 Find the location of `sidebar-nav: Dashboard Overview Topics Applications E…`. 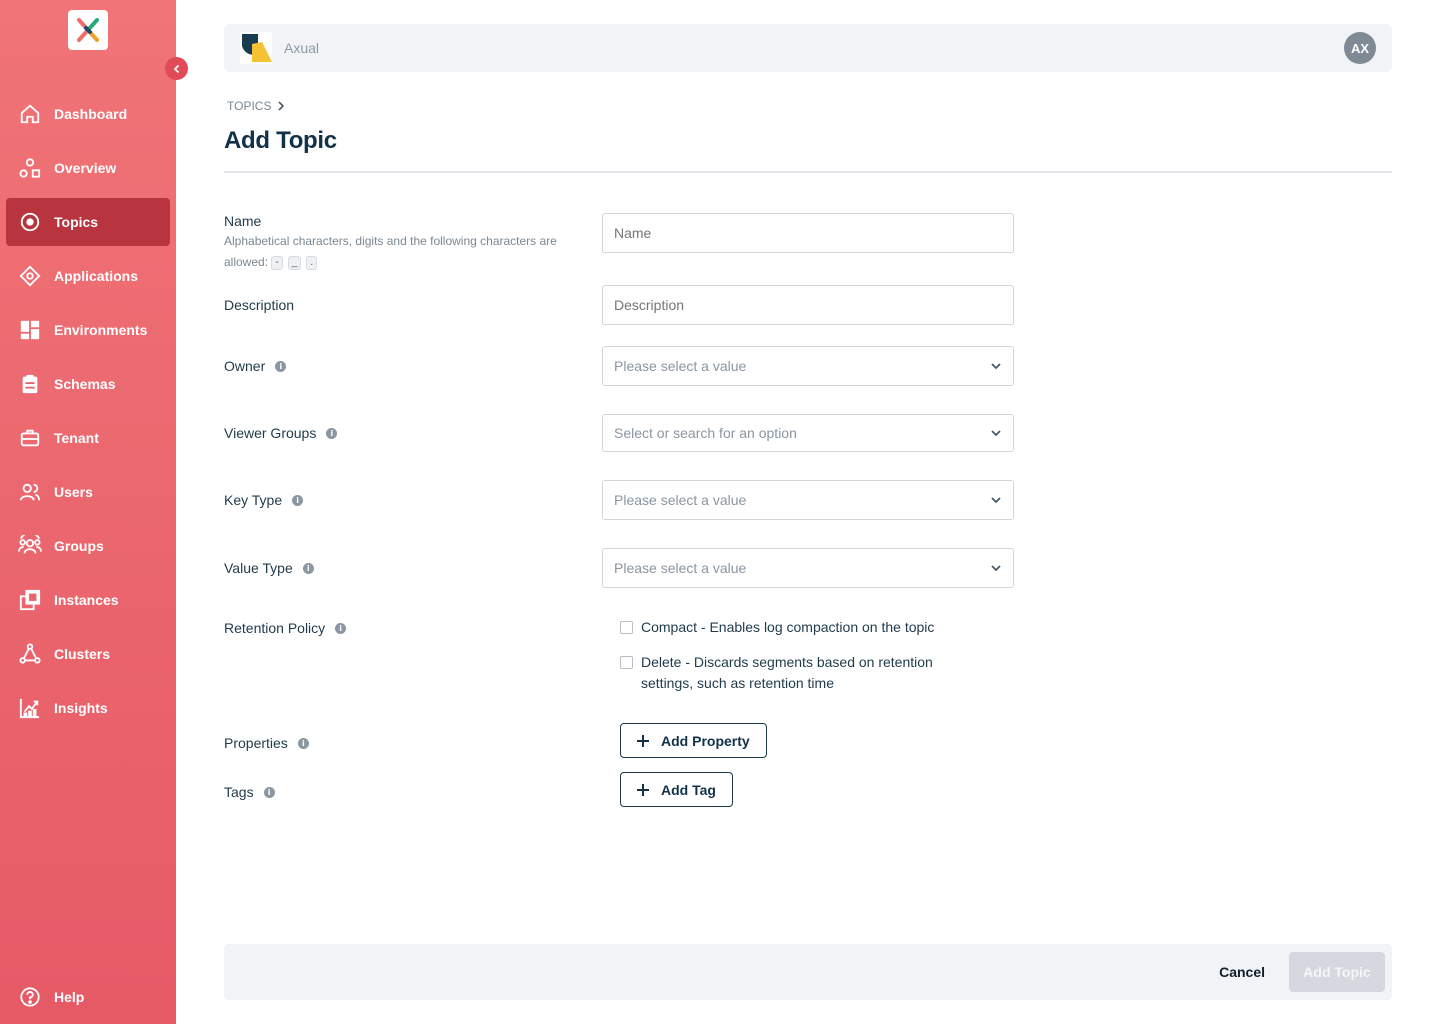

sidebar-nav: Dashboard Overview Topics Applications E… is located at coordinates (88, 414).